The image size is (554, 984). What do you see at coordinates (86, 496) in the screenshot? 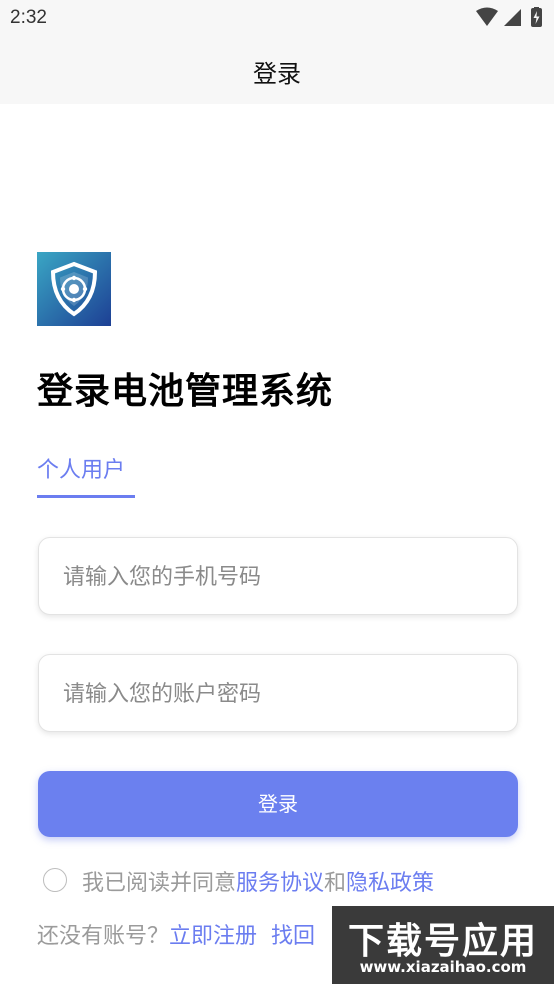
I see `tab-active-indicator` at bounding box center [86, 496].